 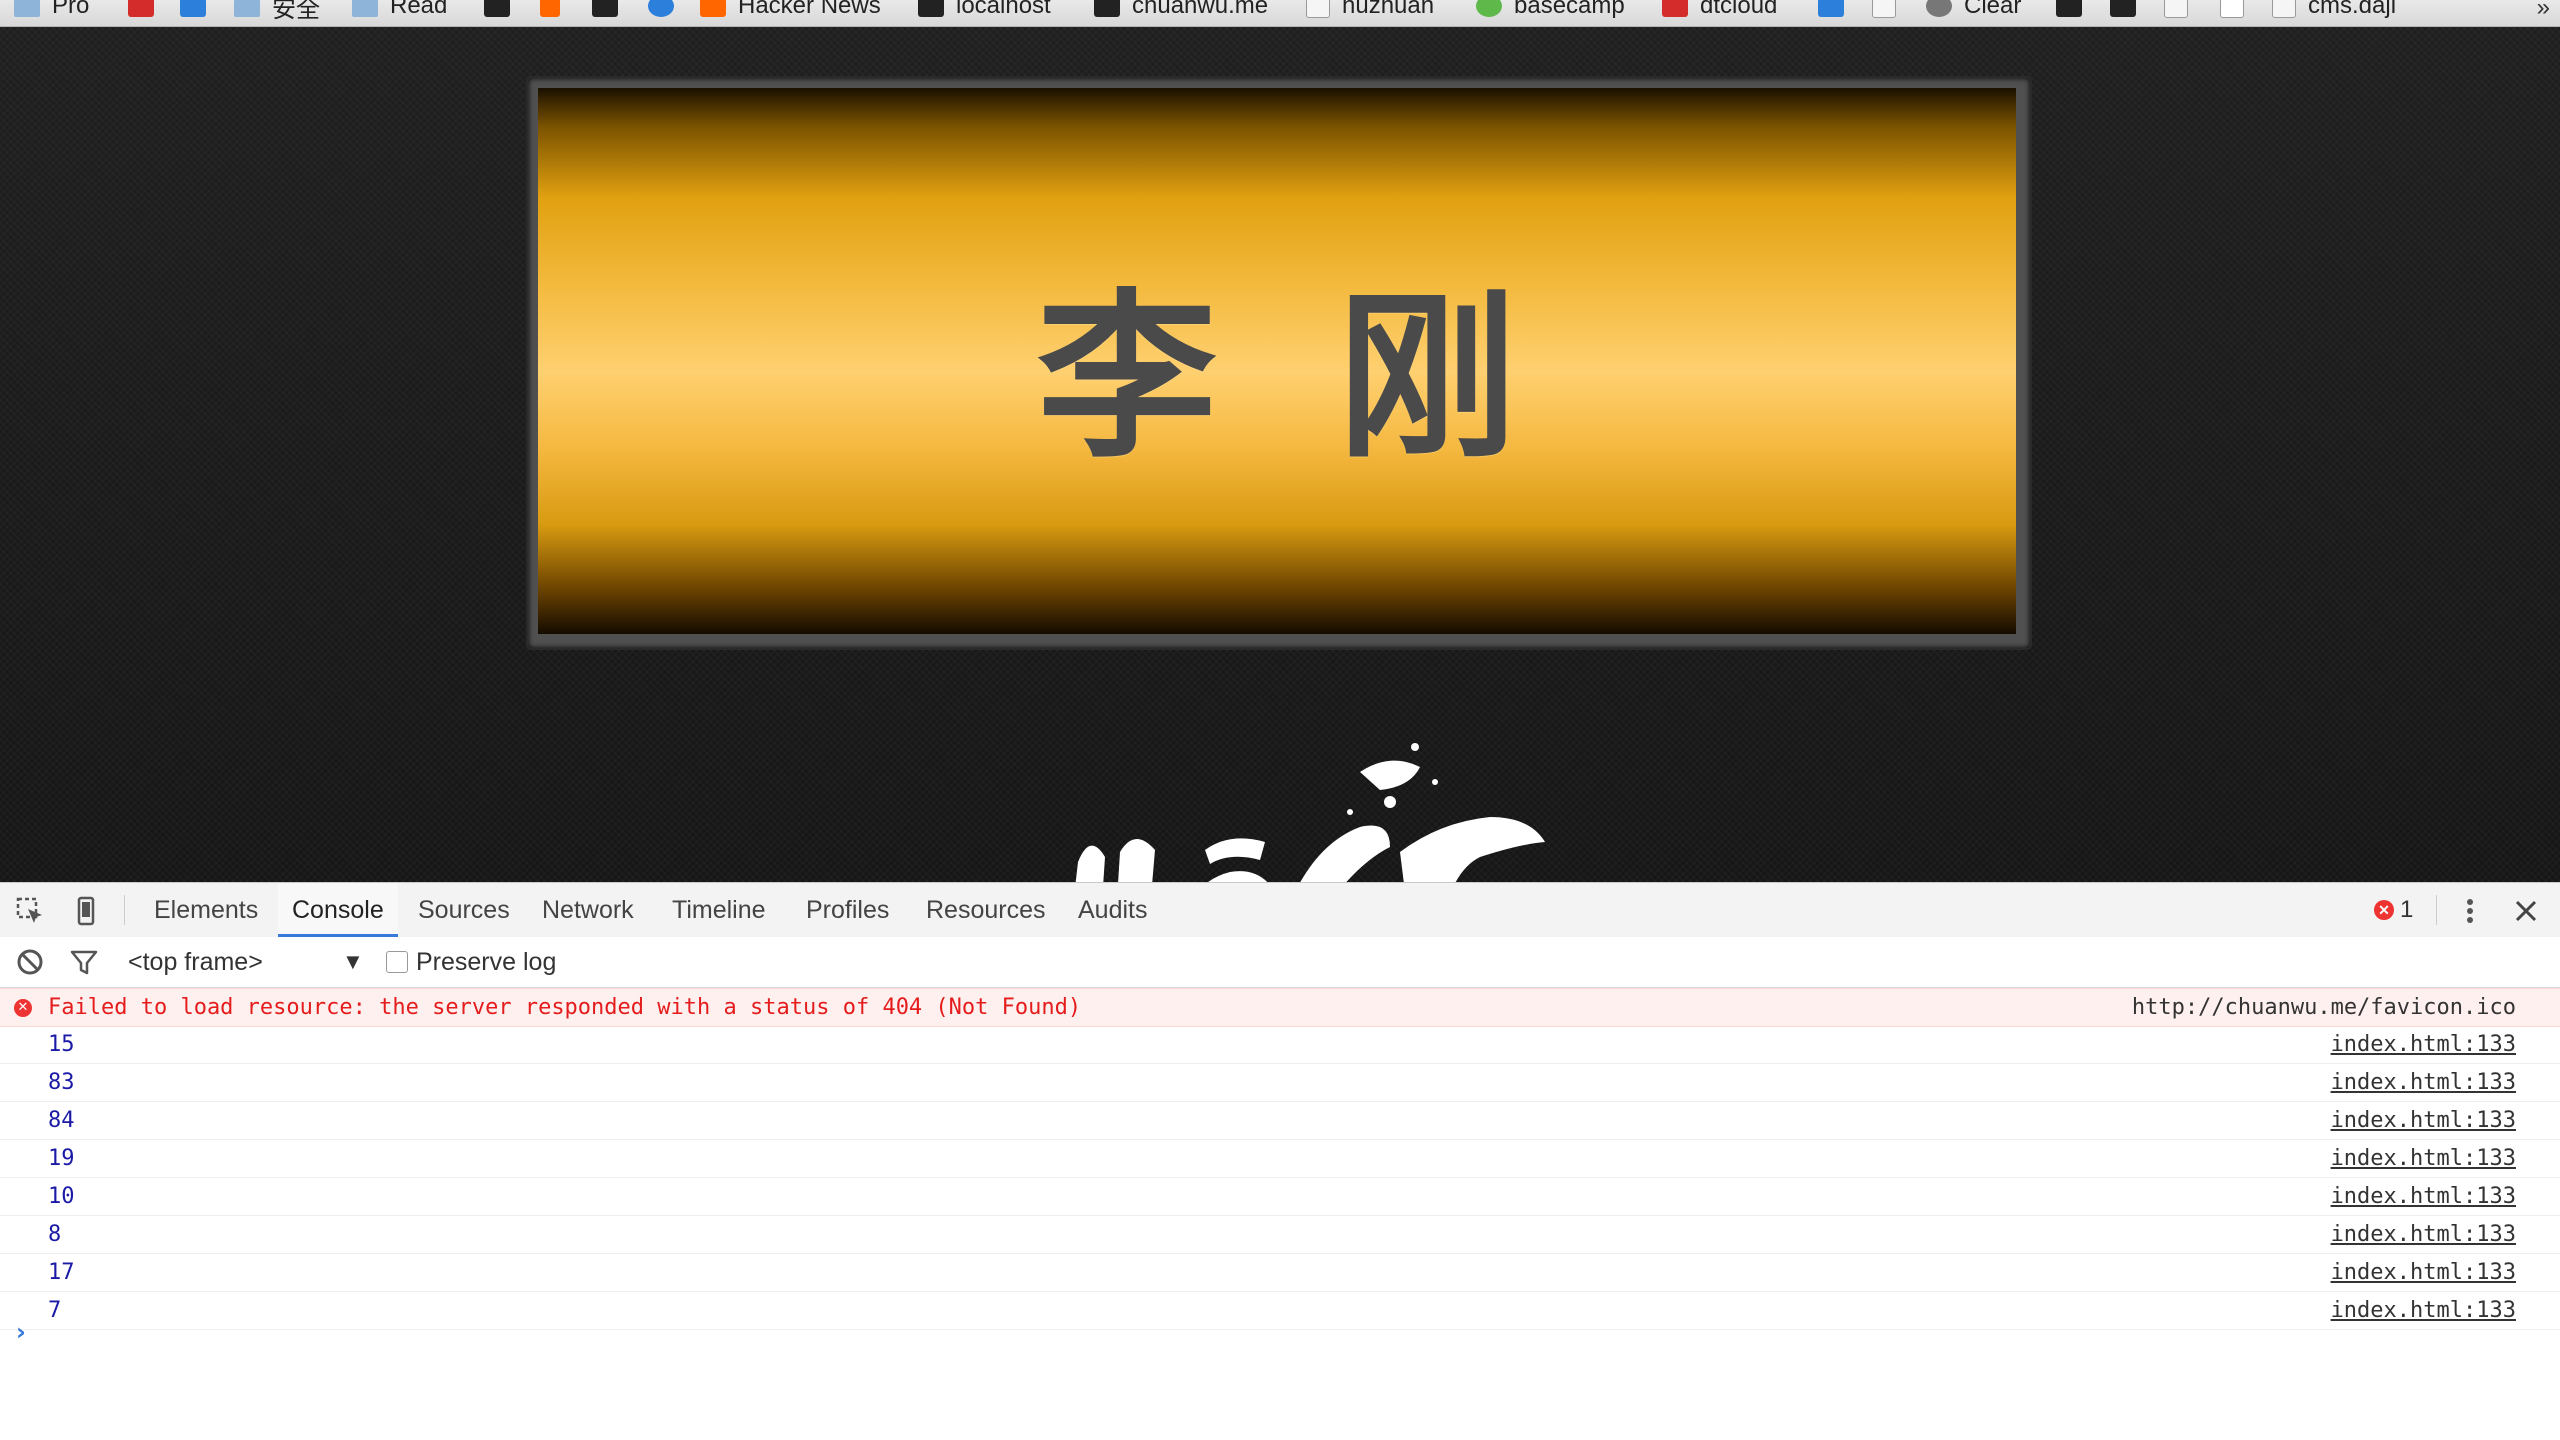 I want to click on console-log-message: 19 index.html:133, so click(x=1280, y=1159).